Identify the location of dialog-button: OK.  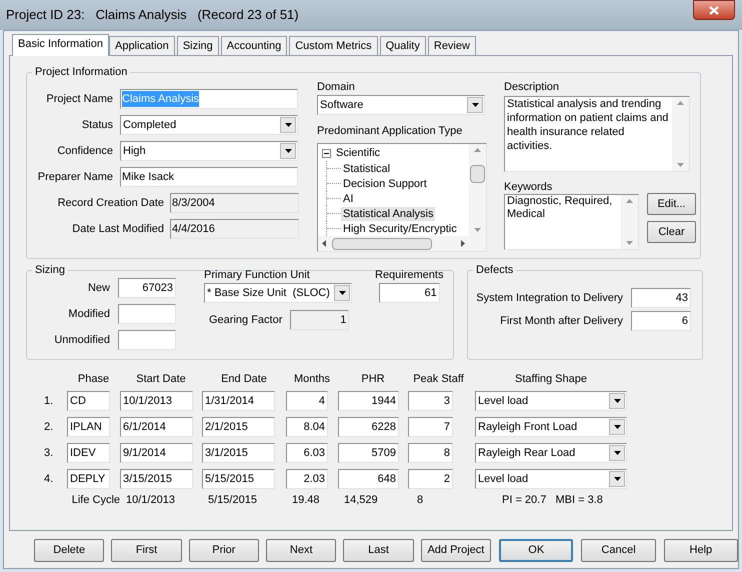
(536, 550).